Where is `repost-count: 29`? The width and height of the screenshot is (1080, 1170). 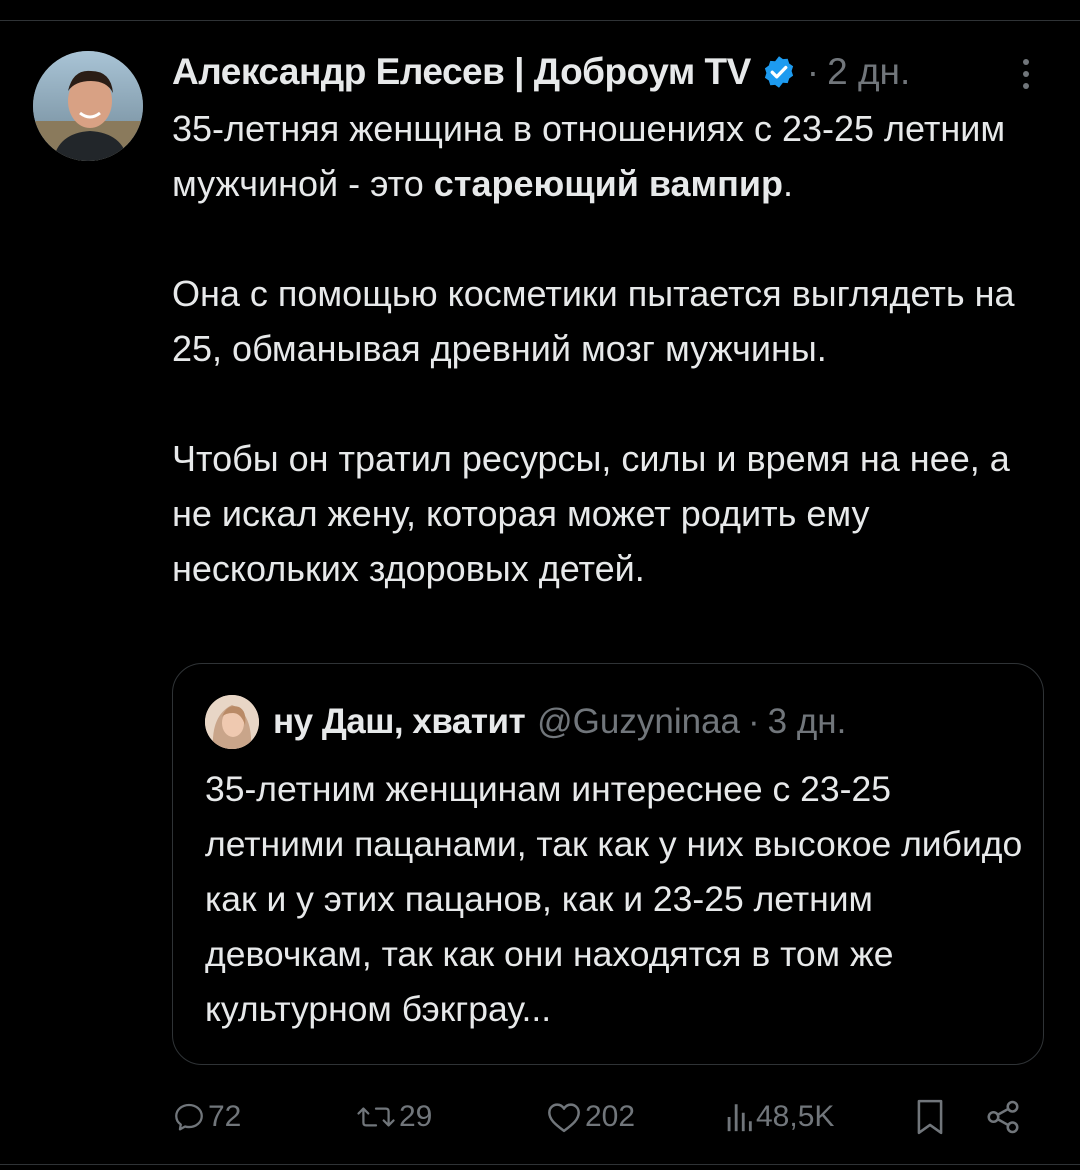 repost-count: 29 is located at coordinates (416, 1116).